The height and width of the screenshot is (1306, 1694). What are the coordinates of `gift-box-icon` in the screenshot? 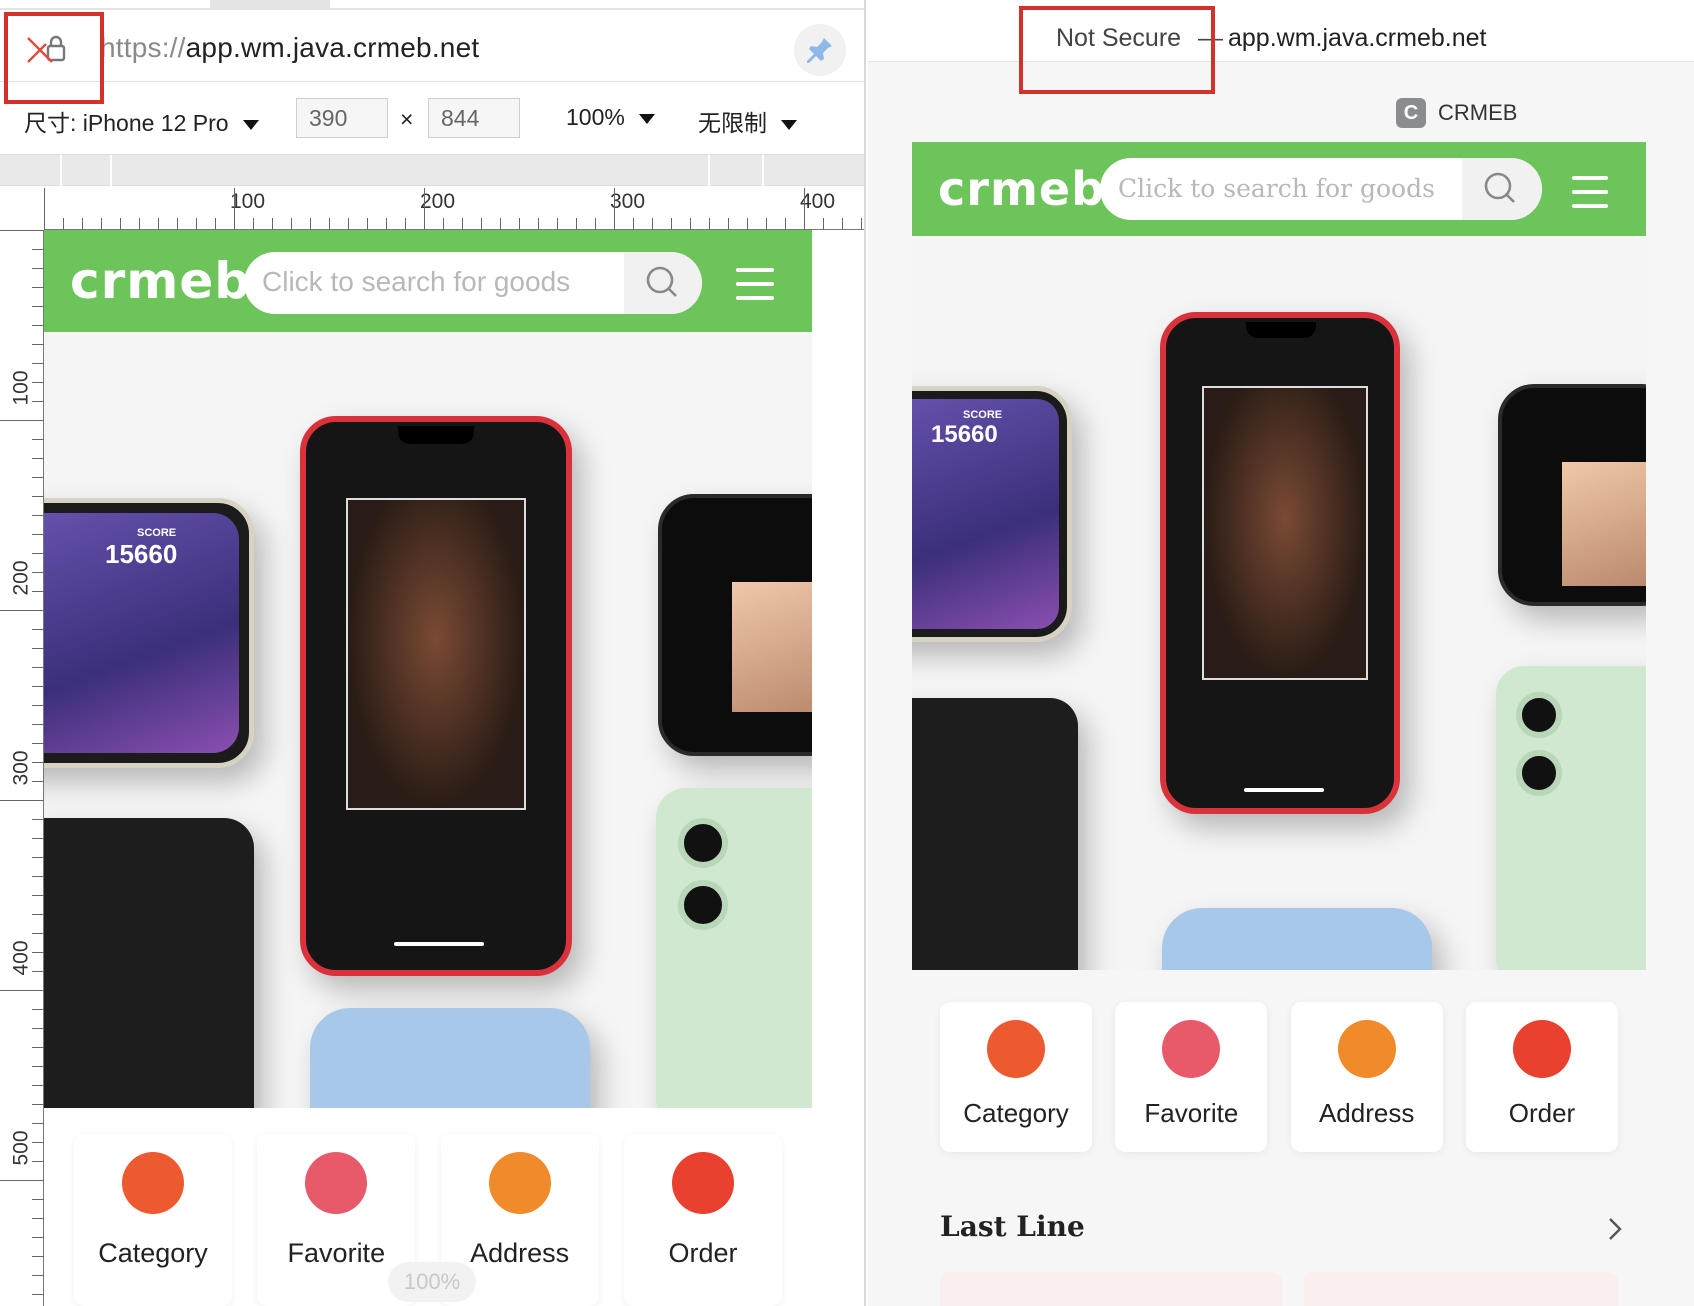 It's located at (336, 1183).